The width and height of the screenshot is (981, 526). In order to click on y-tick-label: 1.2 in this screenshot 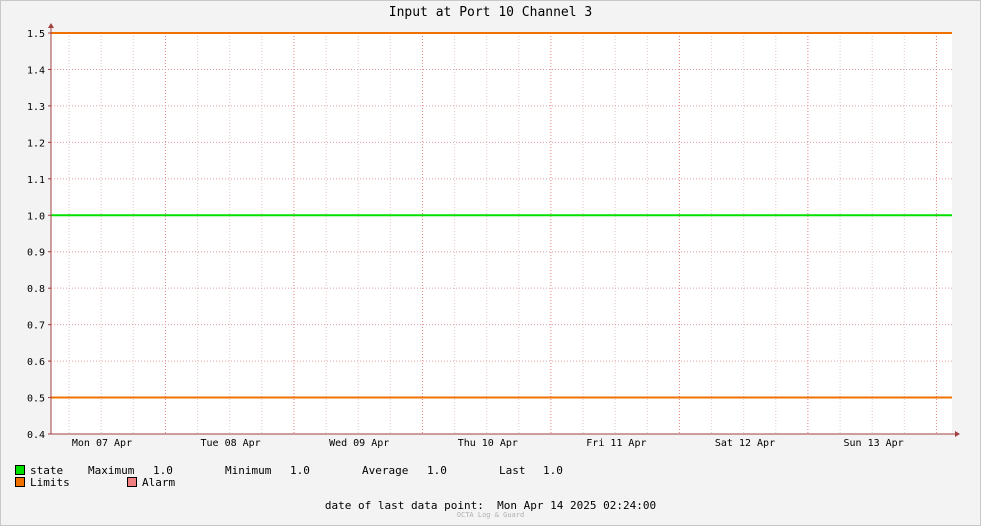, I will do `click(36, 143)`.